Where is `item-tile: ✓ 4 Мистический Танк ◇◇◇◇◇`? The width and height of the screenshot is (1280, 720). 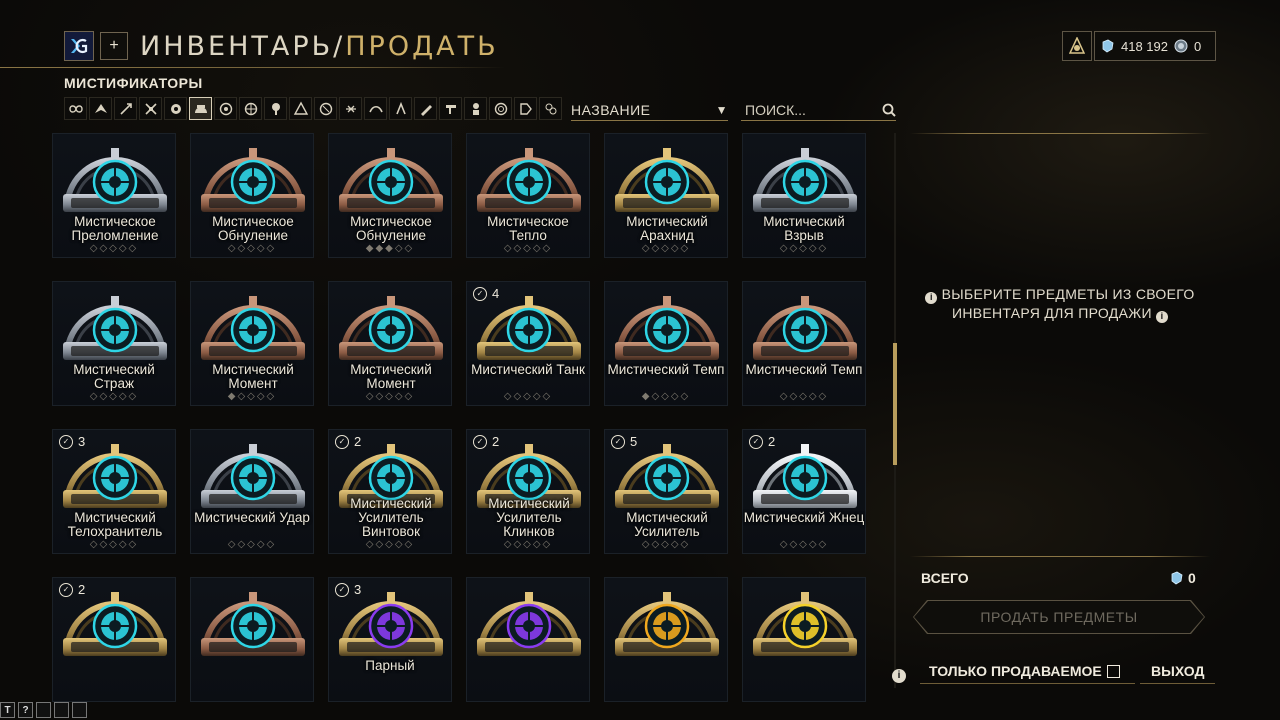
item-tile: ✓ 4 Мистический Танк ◇◇◇◇◇ is located at coordinates (528, 343).